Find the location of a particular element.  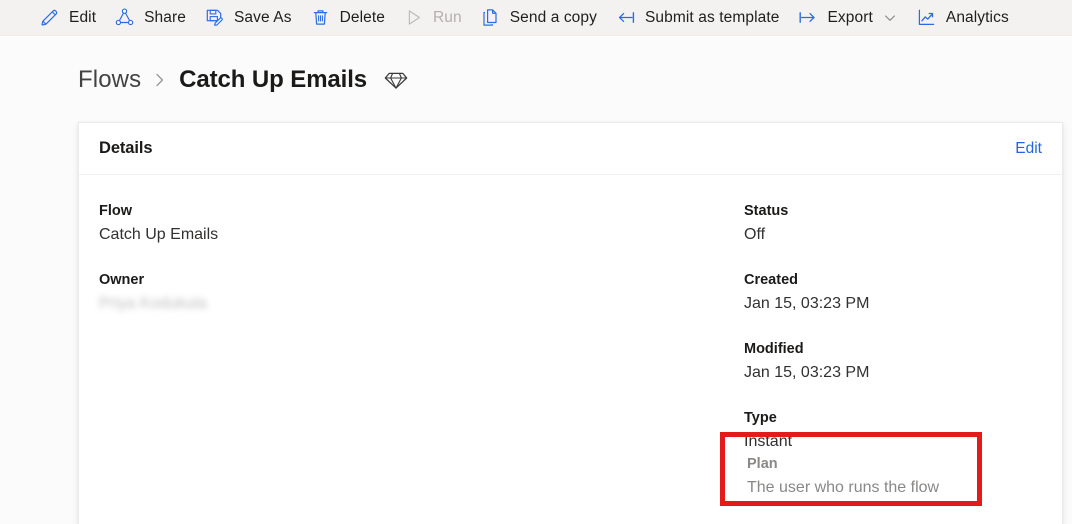

page-title: Catch Up Emails is located at coordinates (273, 79).